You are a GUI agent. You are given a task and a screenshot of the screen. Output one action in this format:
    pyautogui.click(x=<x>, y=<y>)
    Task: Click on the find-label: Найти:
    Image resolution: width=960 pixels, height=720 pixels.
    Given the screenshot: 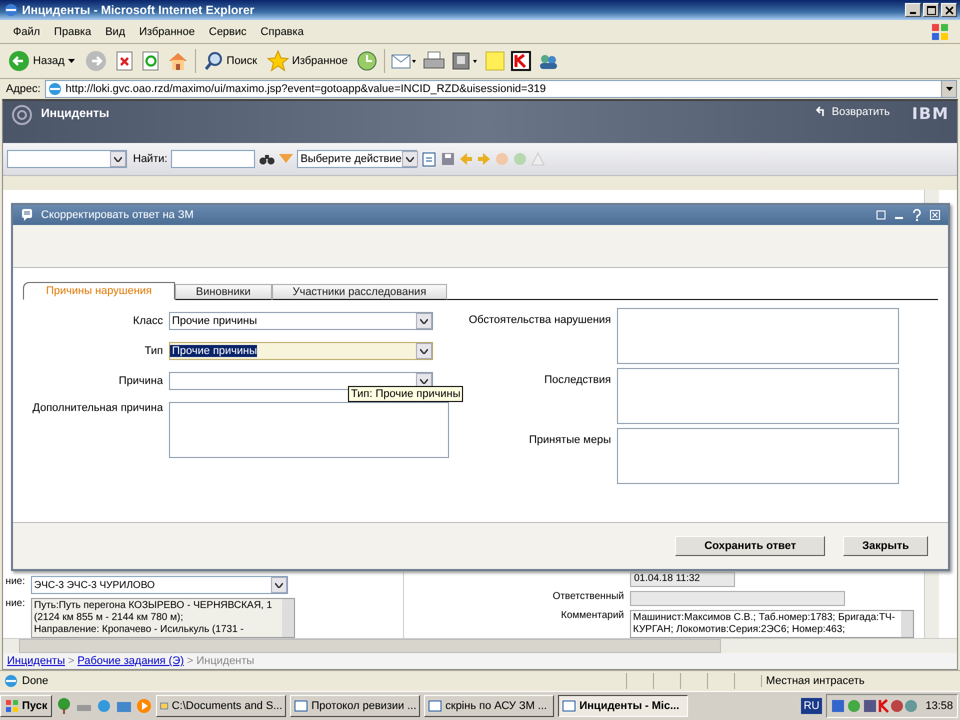 What is the action you would take?
    pyautogui.click(x=150, y=159)
    